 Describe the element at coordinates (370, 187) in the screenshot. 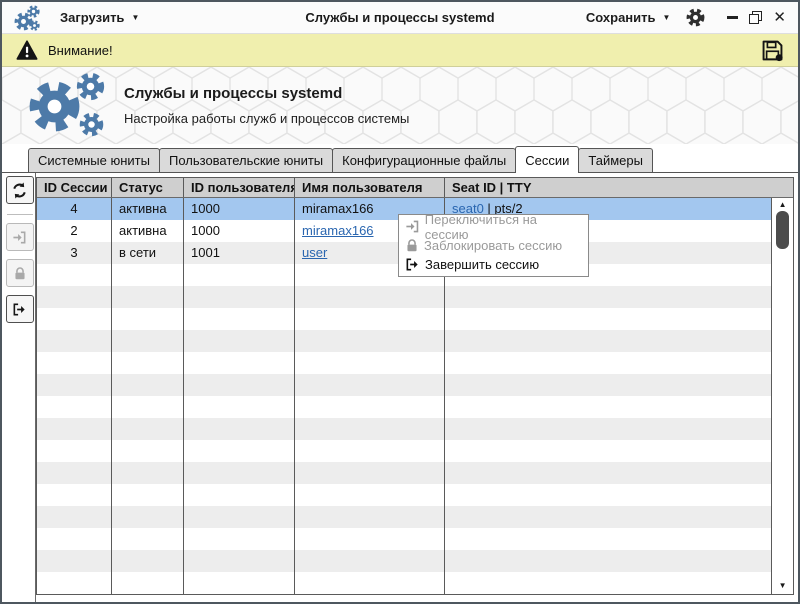

I see `column-header-user-name: Имя пользователя` at that location.